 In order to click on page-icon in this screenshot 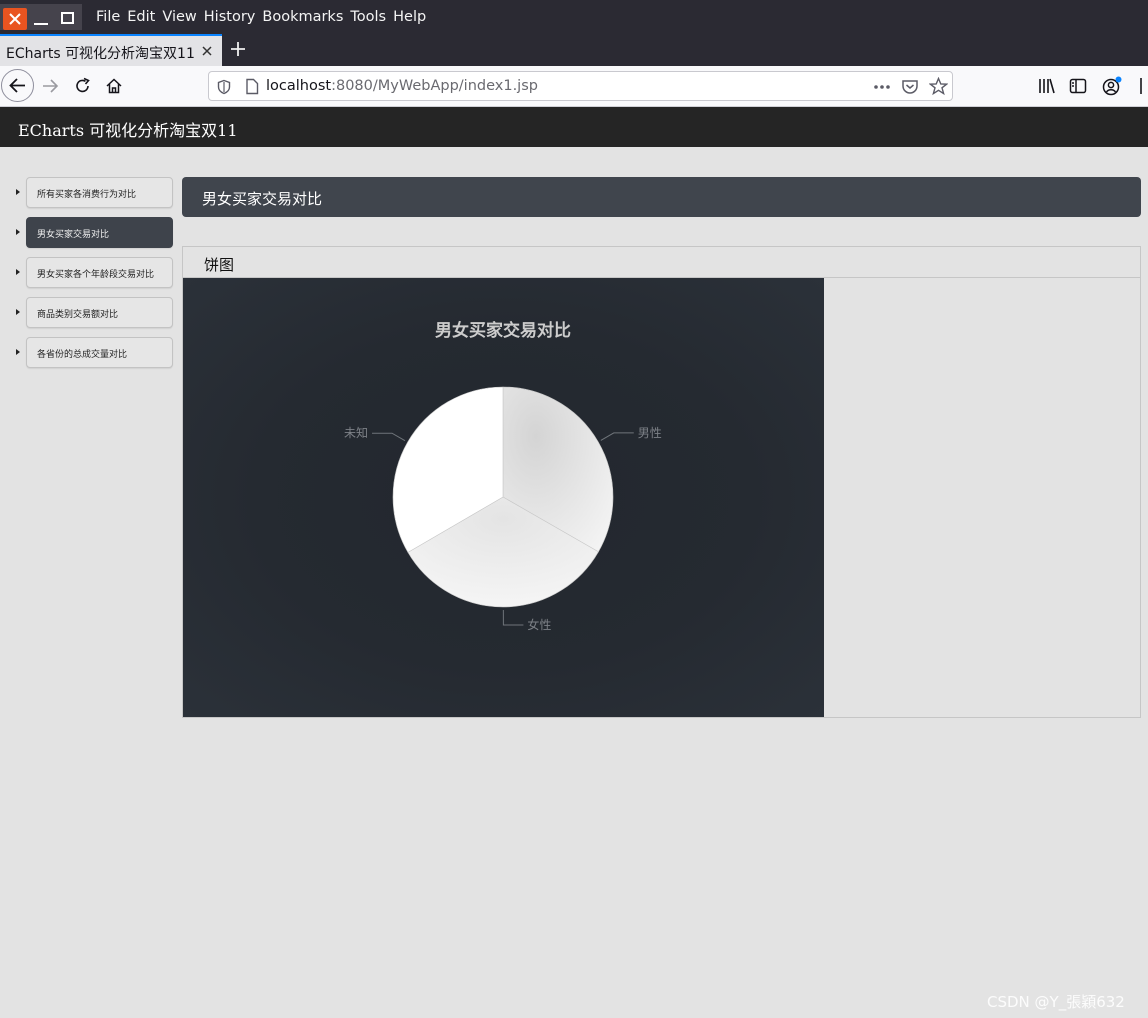, I will do `click(252, 86)`.